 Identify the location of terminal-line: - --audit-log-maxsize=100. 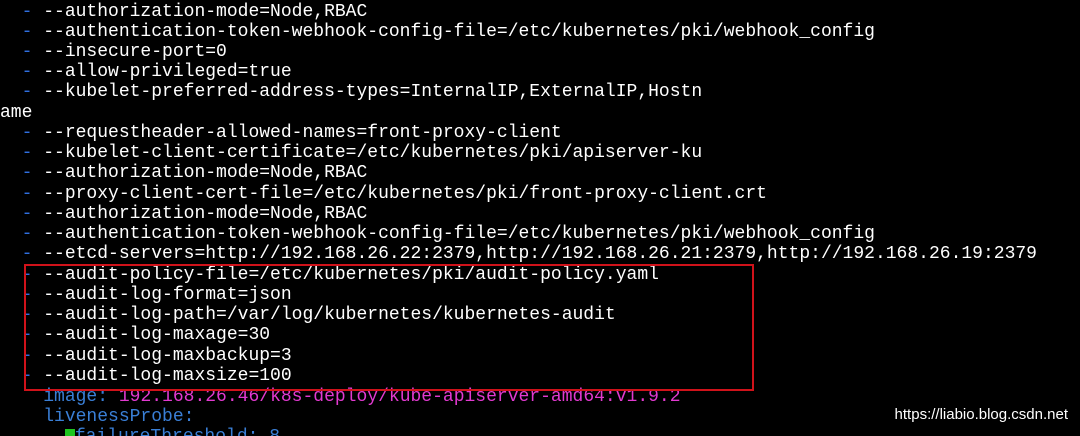
(146, 376).